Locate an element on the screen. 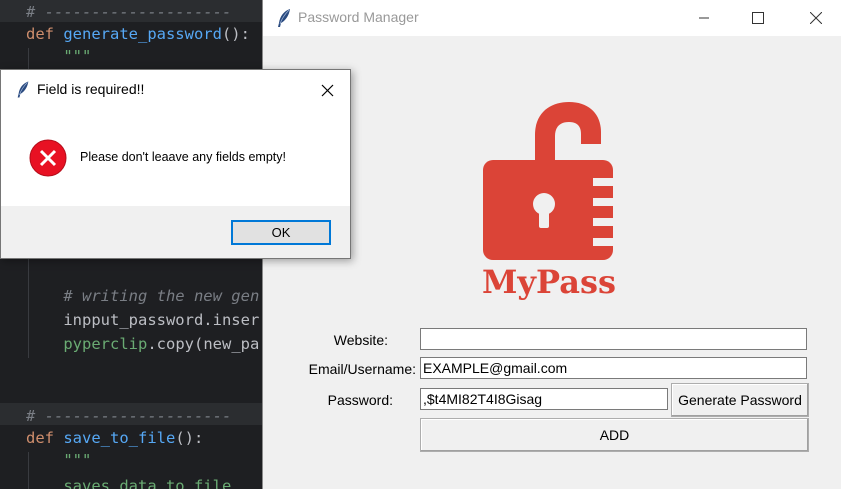 This screenshot has height=489, width=841. close-button is located at coordinates (816, 18).